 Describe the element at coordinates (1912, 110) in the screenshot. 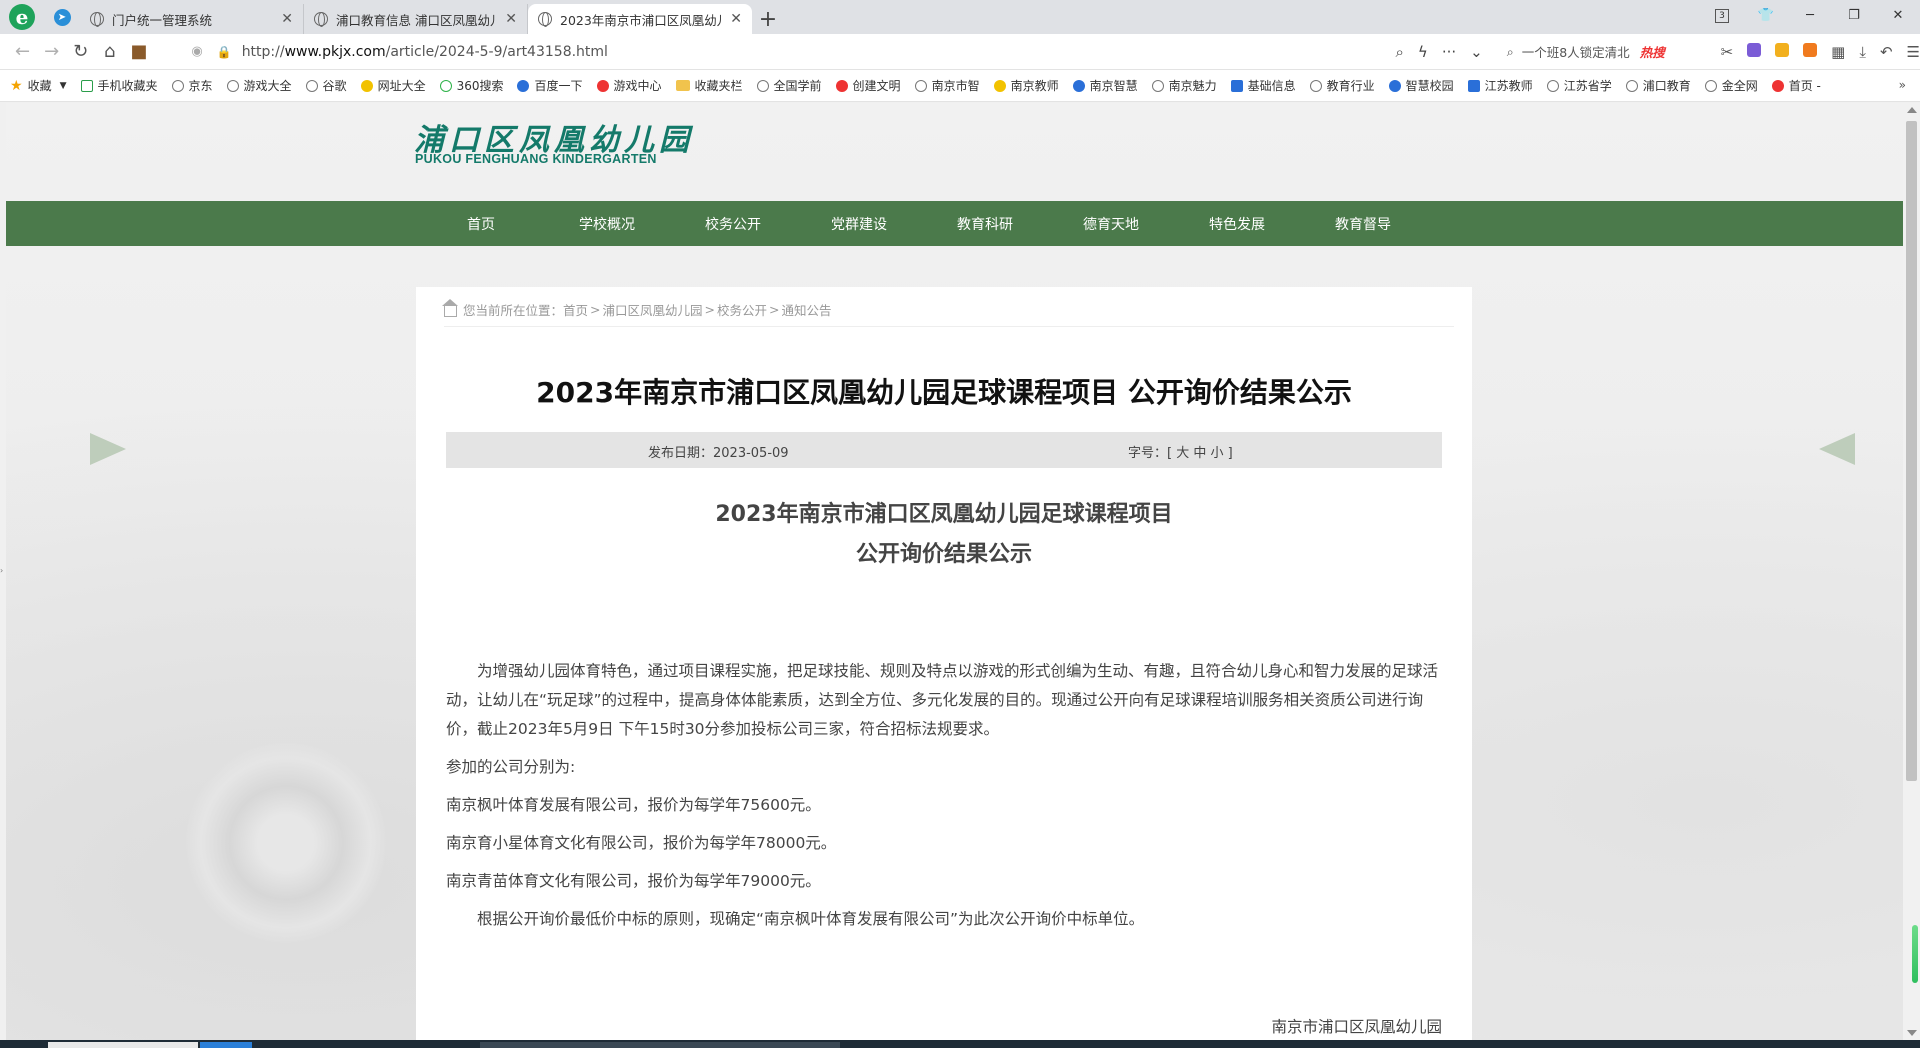

I see `scroll-up-arrow` at that location.